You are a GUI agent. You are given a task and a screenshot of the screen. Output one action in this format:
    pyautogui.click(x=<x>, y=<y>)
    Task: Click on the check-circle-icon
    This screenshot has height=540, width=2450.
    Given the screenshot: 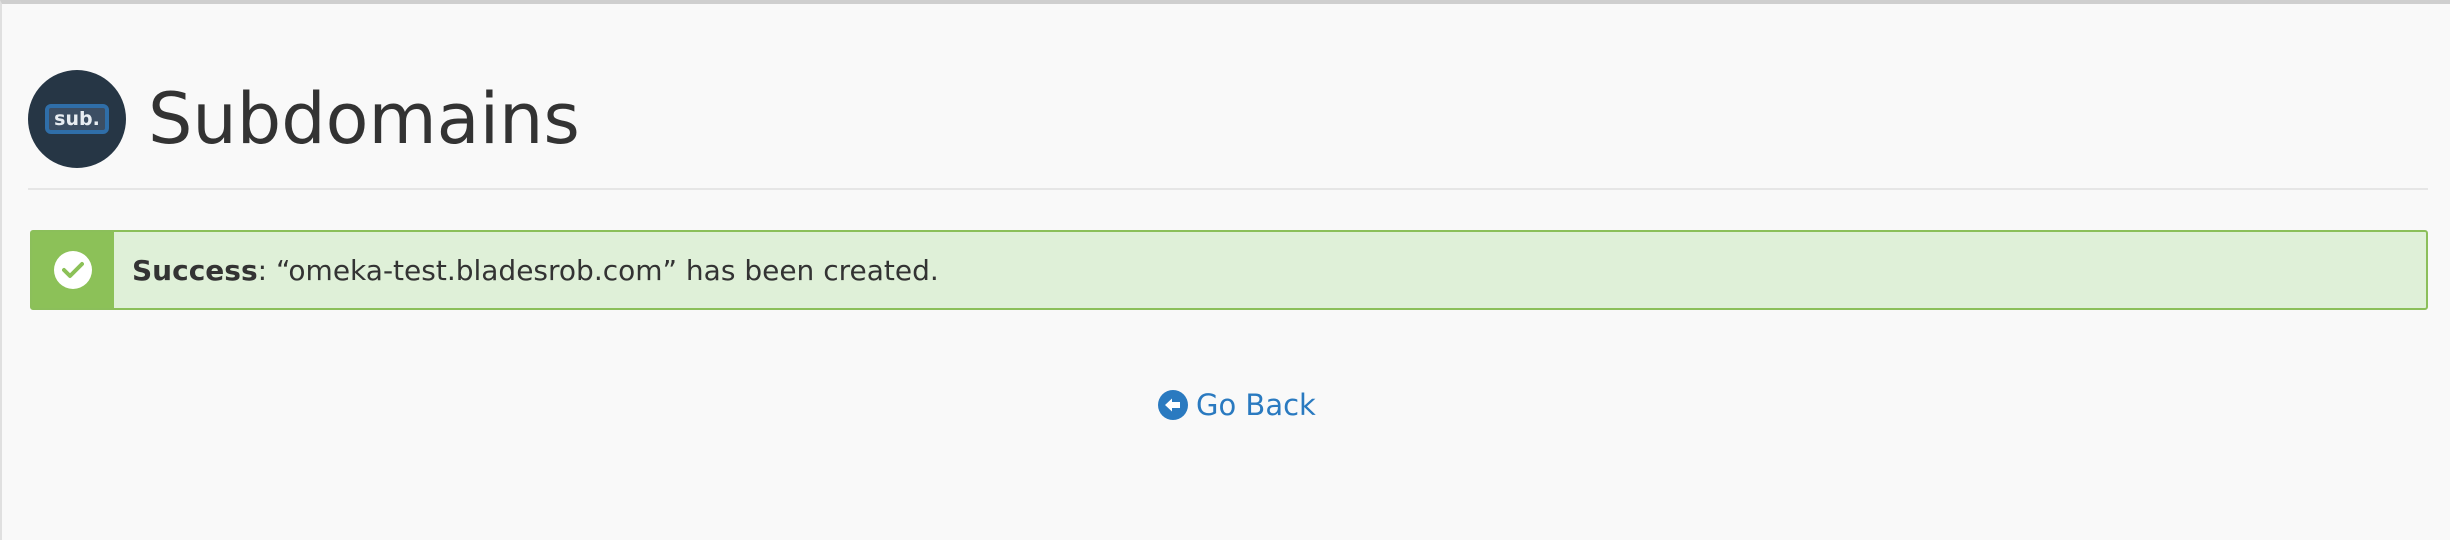 What is the action you would take?
    pyautogui.click(x=73, y=270)
    